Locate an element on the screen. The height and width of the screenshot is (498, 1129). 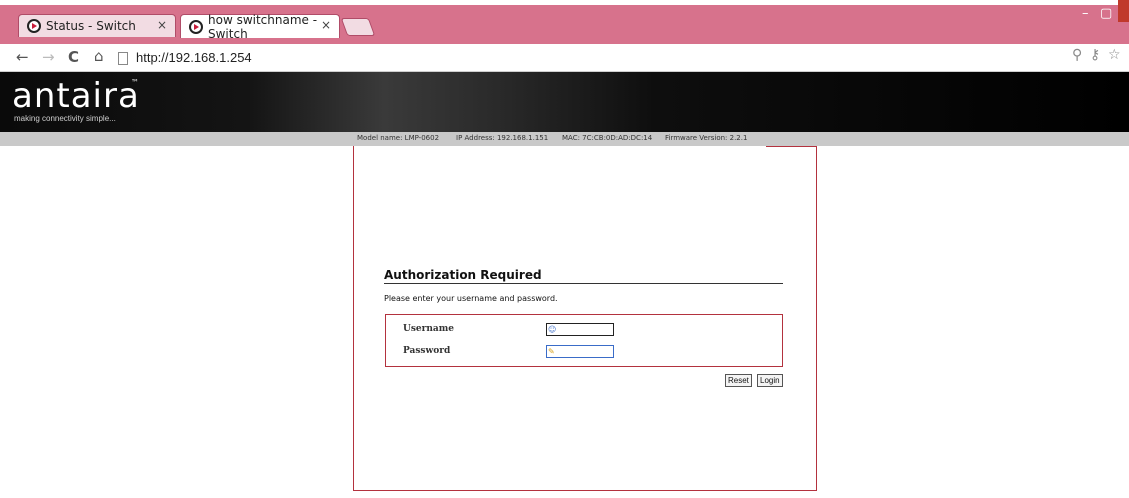
page-header is located at coordinates (564, 102).